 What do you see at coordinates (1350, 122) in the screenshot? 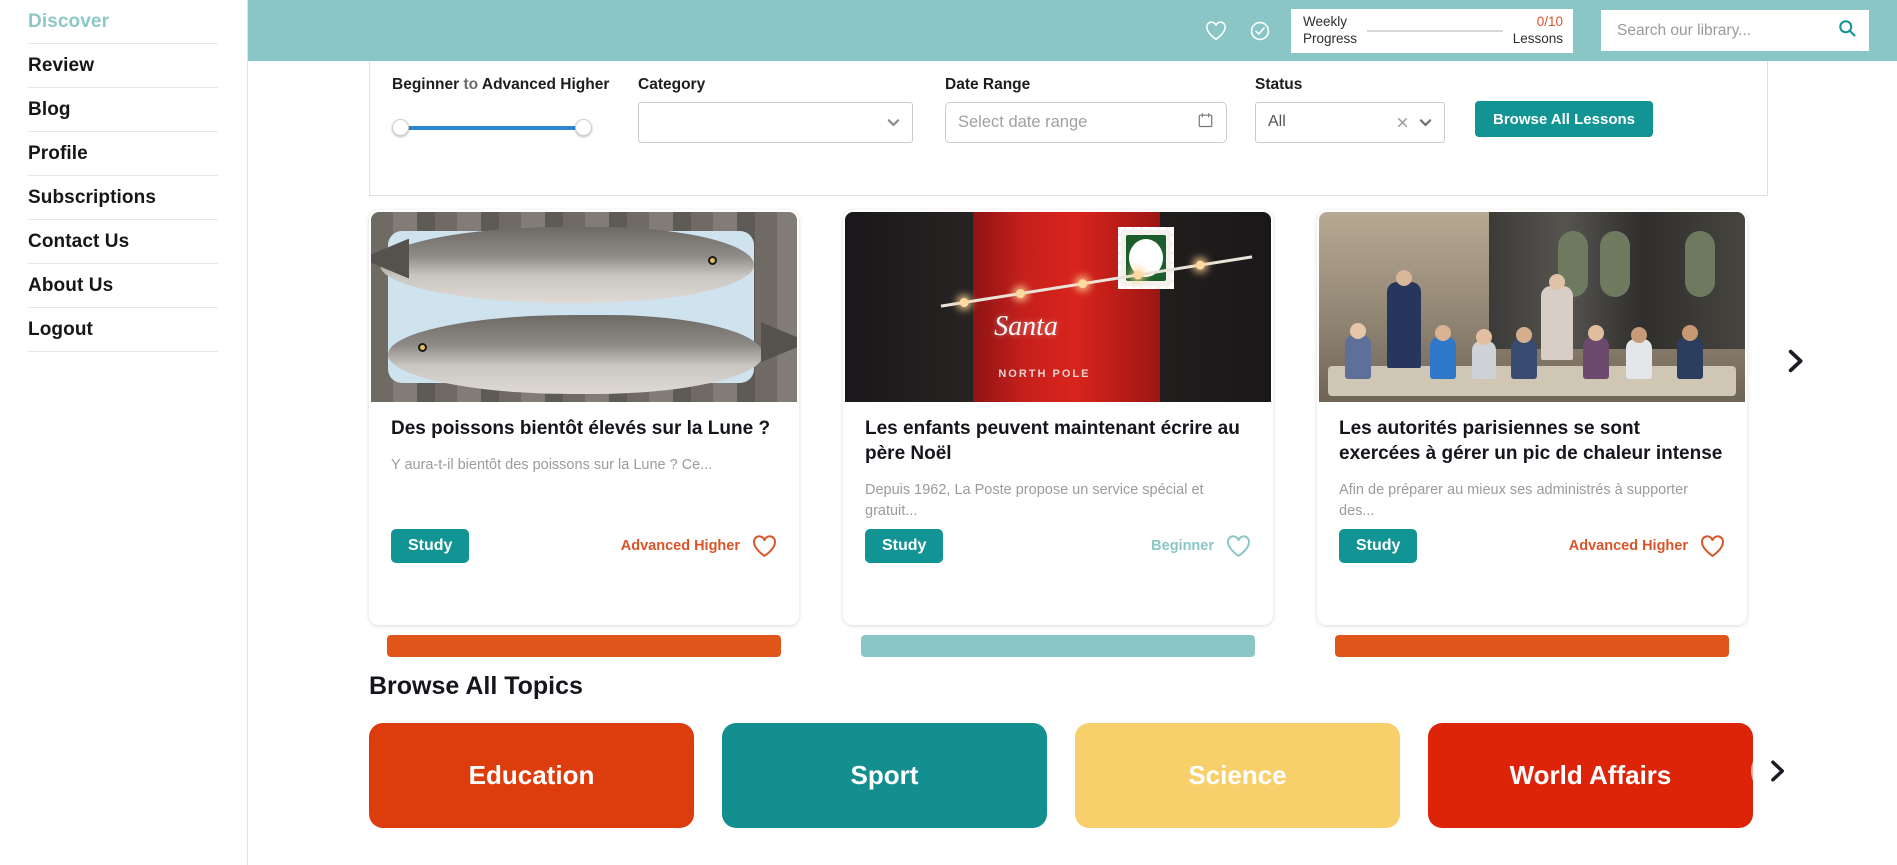
I see `status-select: All` at bounding box center [1350, 122].